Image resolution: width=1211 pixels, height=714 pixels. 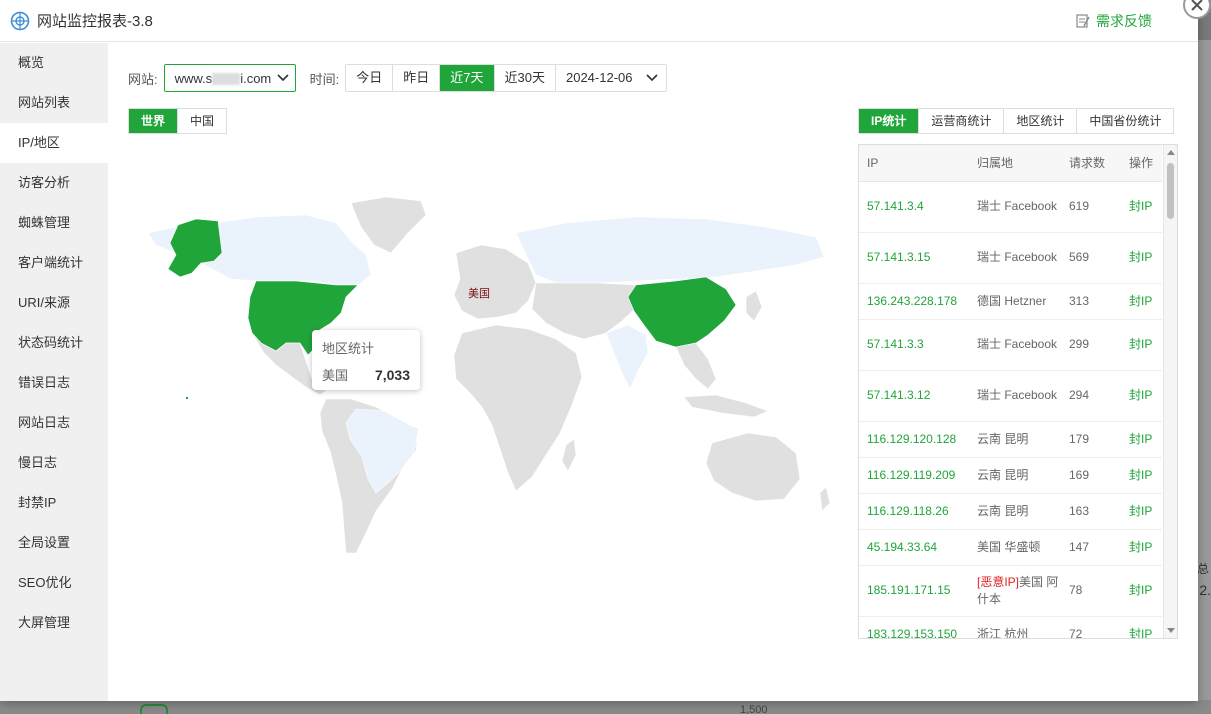 What do you see at coordinates (1091, 511) in the screenshot?
I see `request-count-cell: 163` at bounding box center [1091, 511].